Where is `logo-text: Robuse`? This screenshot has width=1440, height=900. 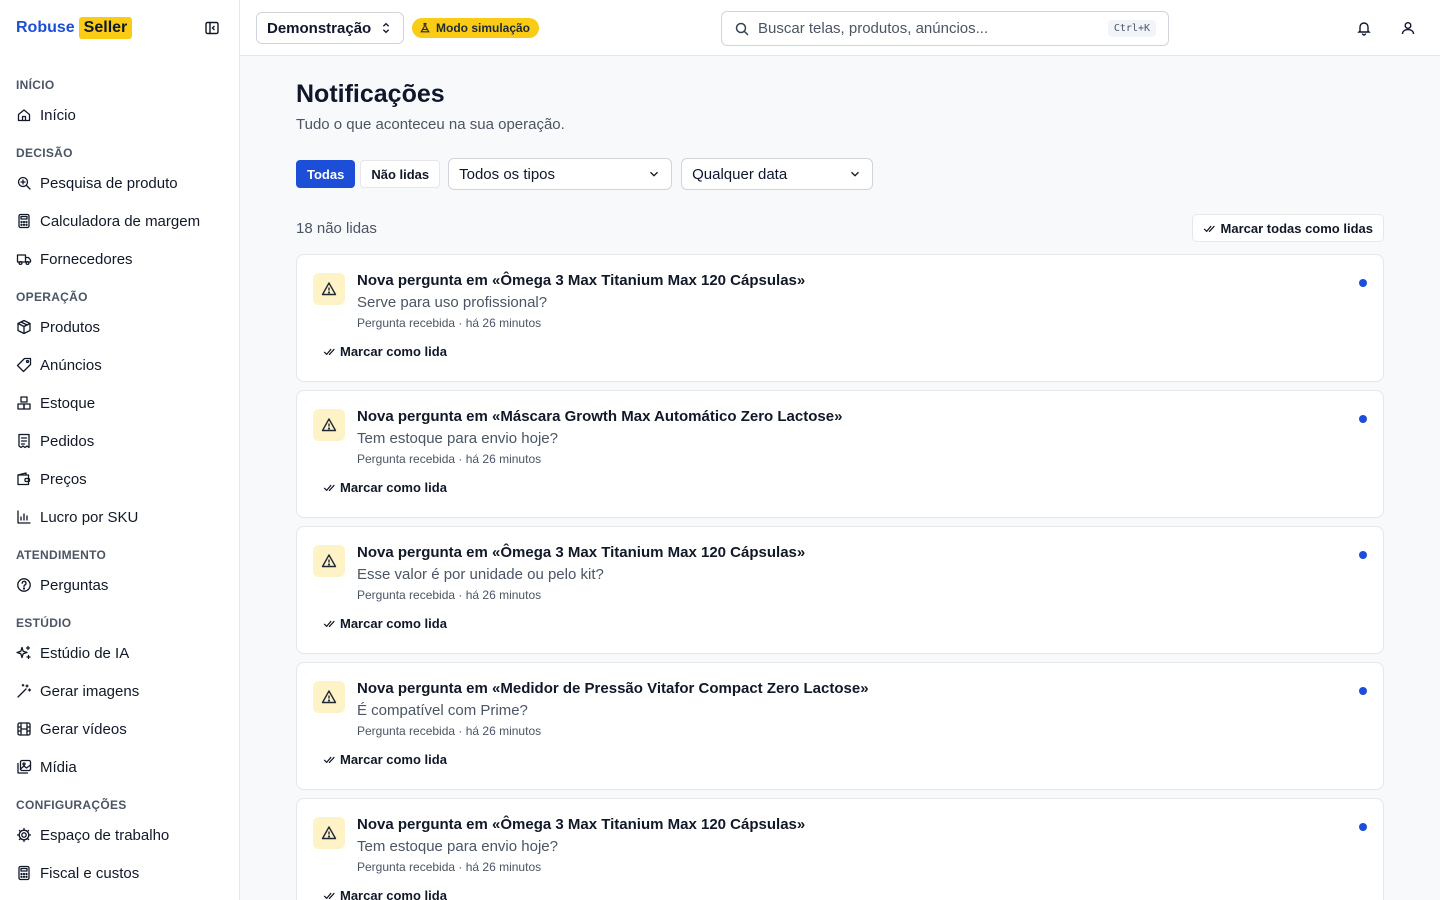
logo-text: Robuse is located at coordinates (45, 27).